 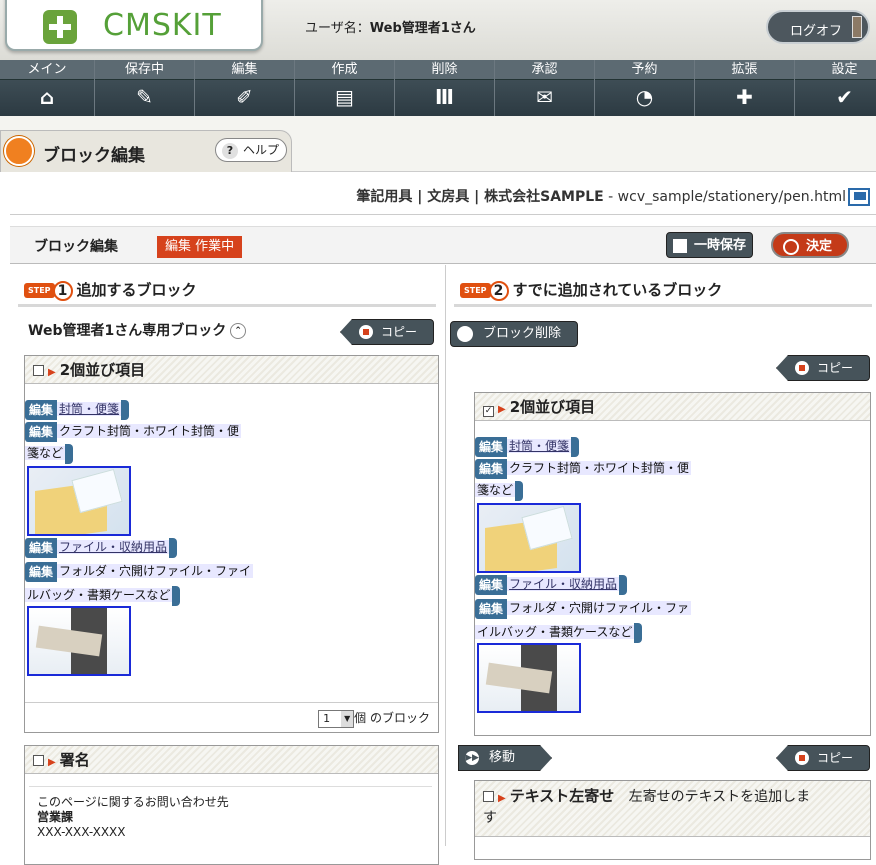 I want to click on nav-item-create: 作成 ▤, so click(x=345, y=88).